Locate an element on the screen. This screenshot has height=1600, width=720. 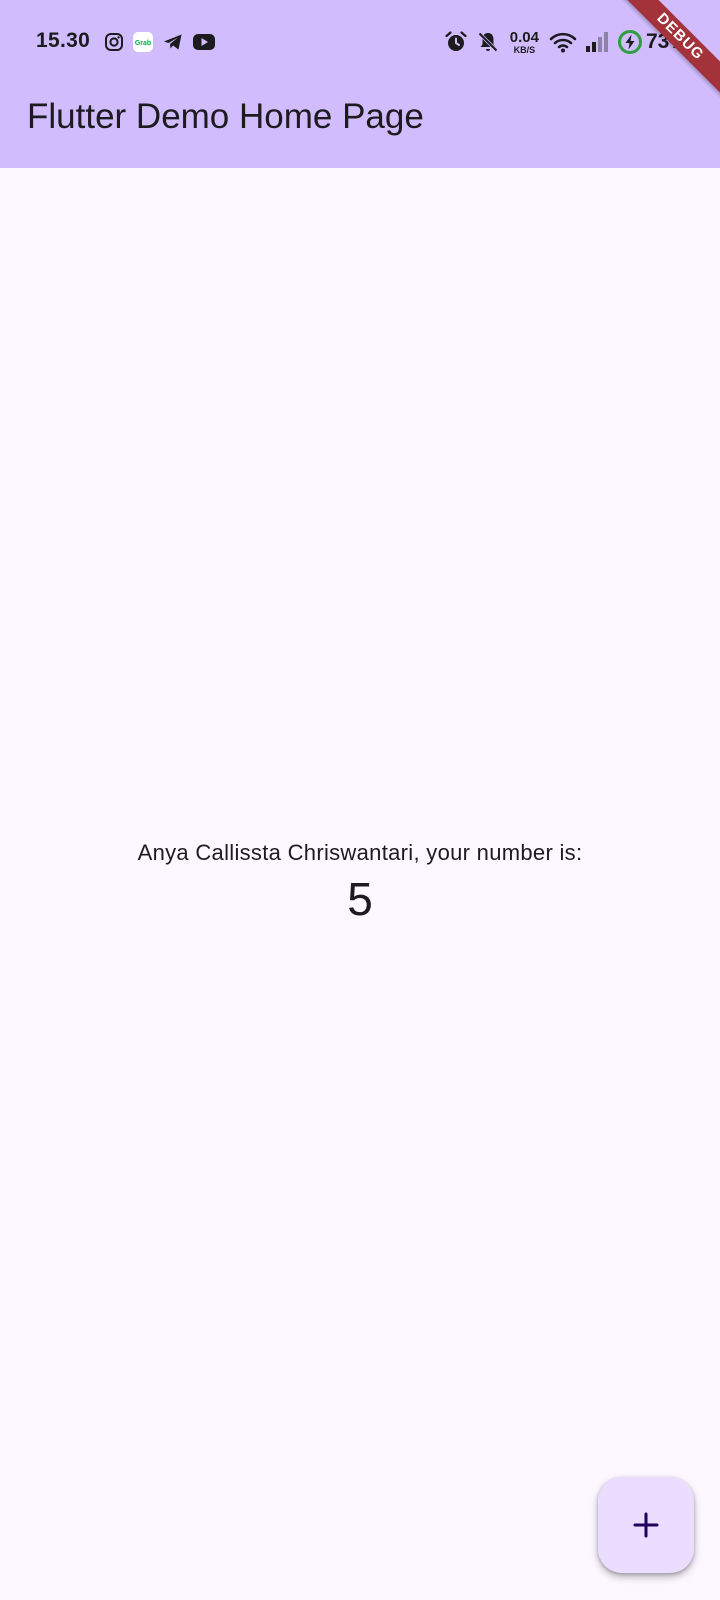
status-time: 15.30 is located at coordinates (63, 40).